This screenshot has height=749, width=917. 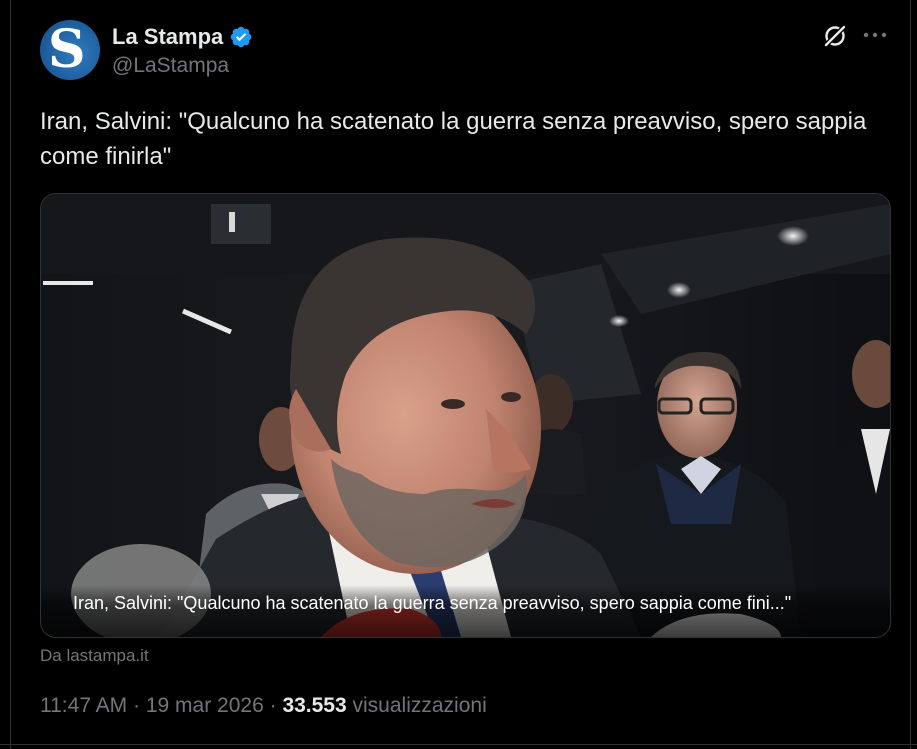 What do you see at coordinates (419, 705) in the screenshot?
I see `views-label: visualizzazioni` at bounding box center [419, 705].